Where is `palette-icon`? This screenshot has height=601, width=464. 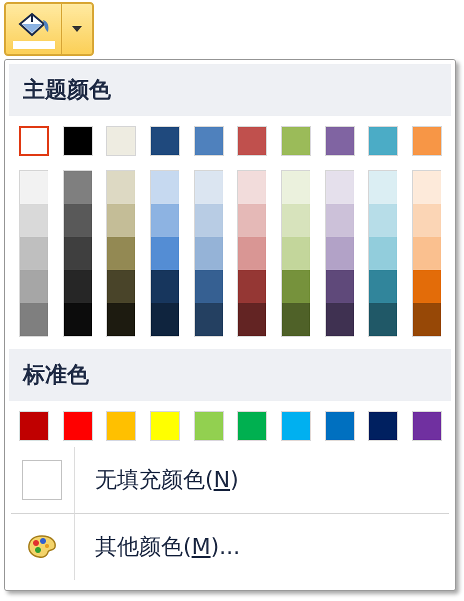
palette-icon is located at coordinates (41, 547).